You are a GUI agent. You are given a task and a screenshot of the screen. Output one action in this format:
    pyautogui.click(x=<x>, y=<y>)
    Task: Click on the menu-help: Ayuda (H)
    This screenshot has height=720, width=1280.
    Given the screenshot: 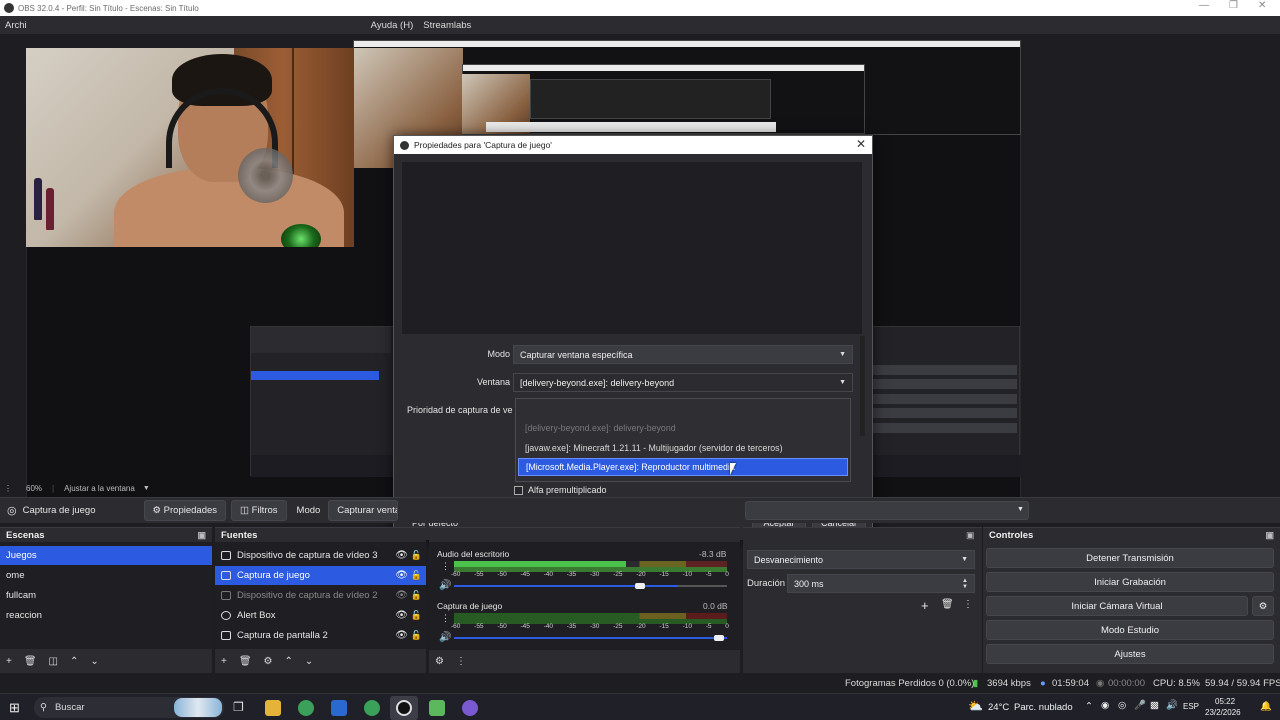 What is the action you would take?
    pyautogui.click(x=392, y=25)
    